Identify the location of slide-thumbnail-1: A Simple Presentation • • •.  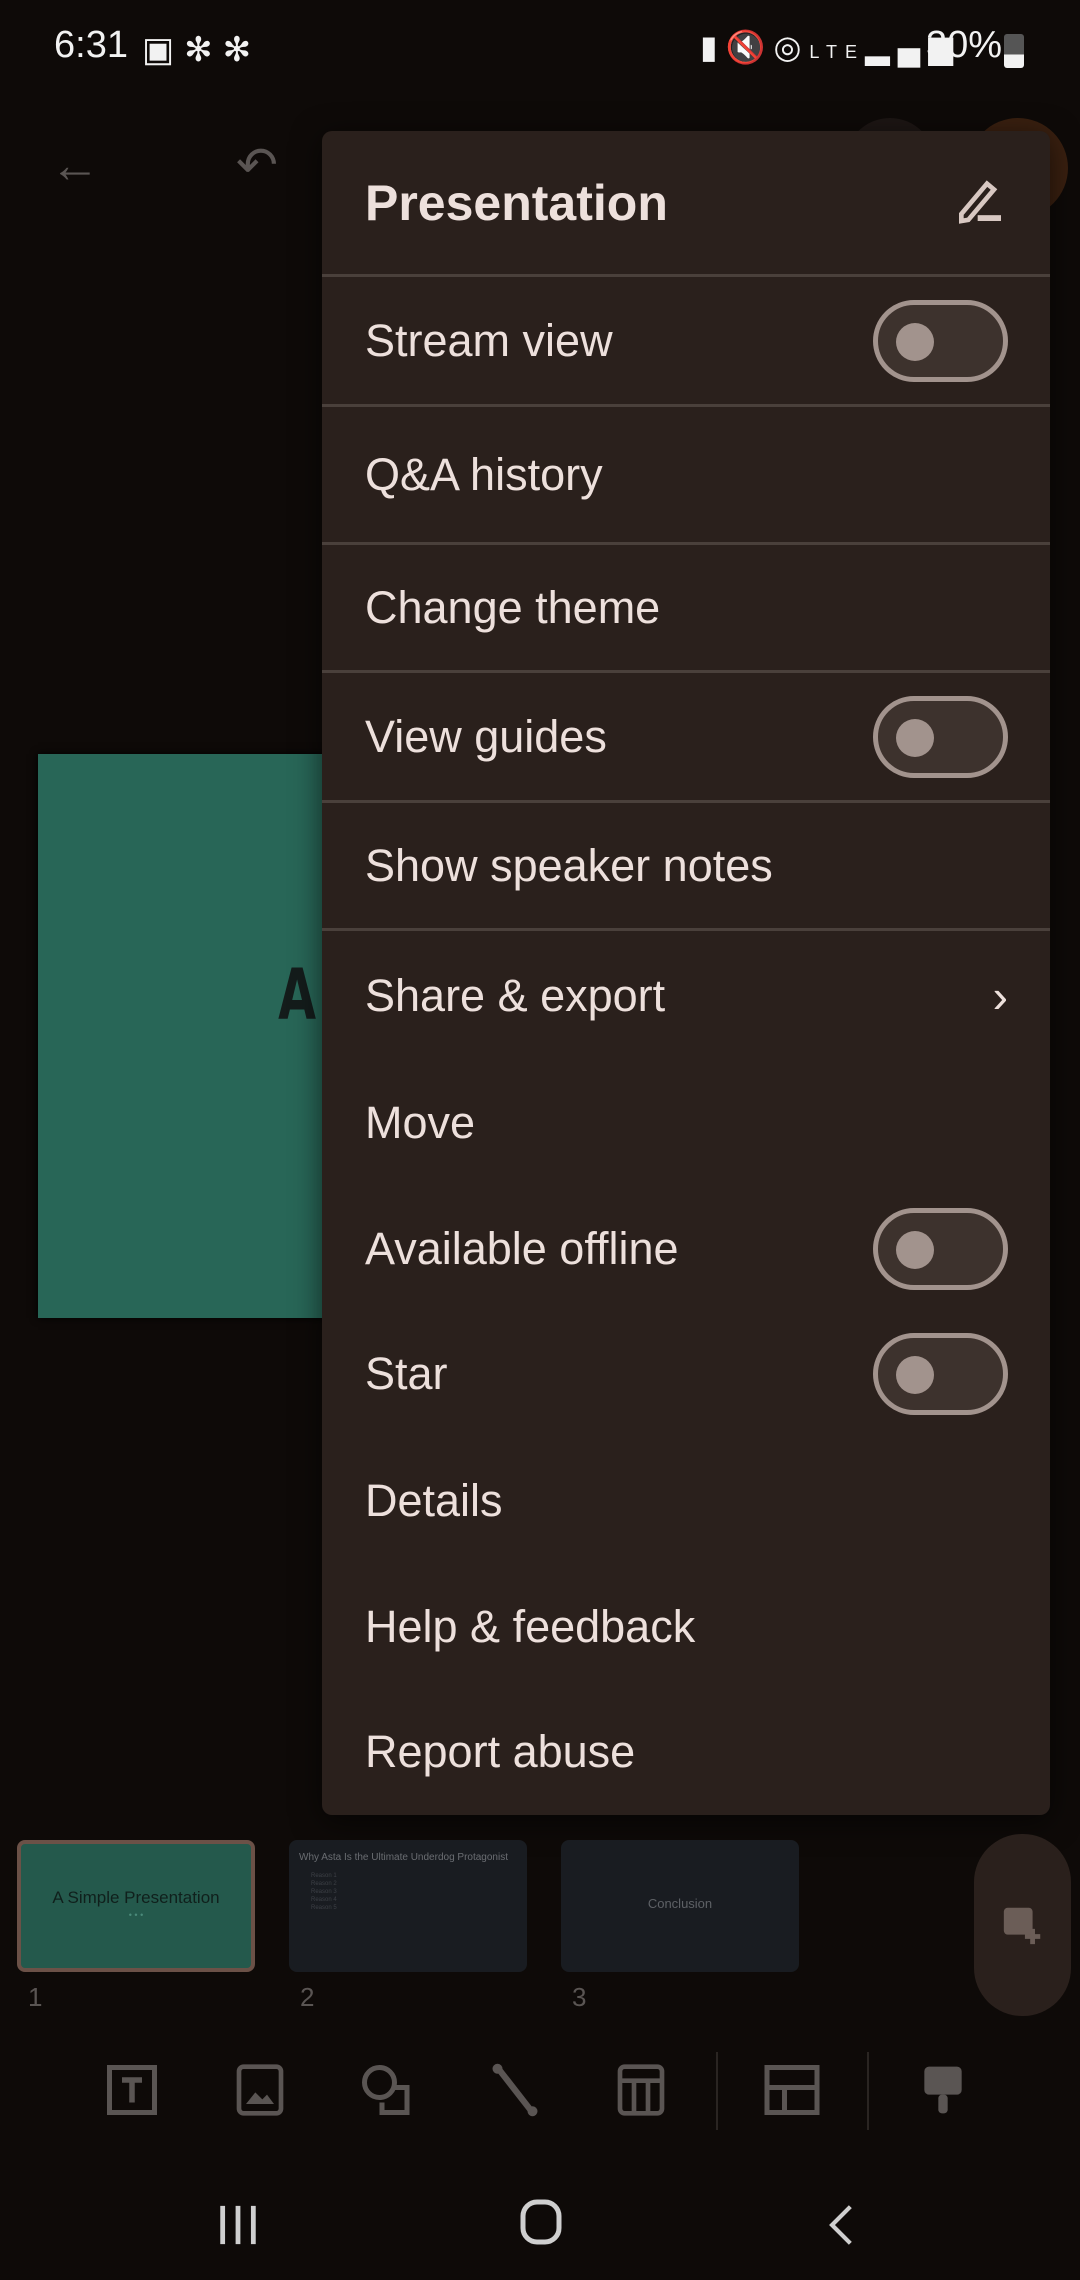
(136, 1906).